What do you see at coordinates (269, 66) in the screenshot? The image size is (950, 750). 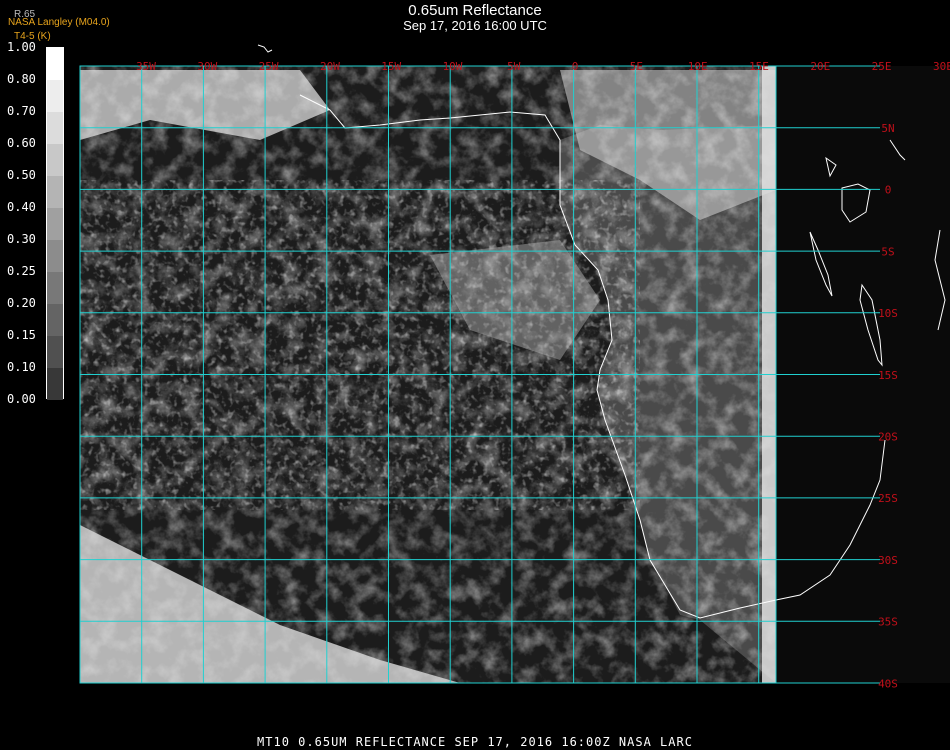 I see `longitude-label: 25W` at bounding box center [269, 66].